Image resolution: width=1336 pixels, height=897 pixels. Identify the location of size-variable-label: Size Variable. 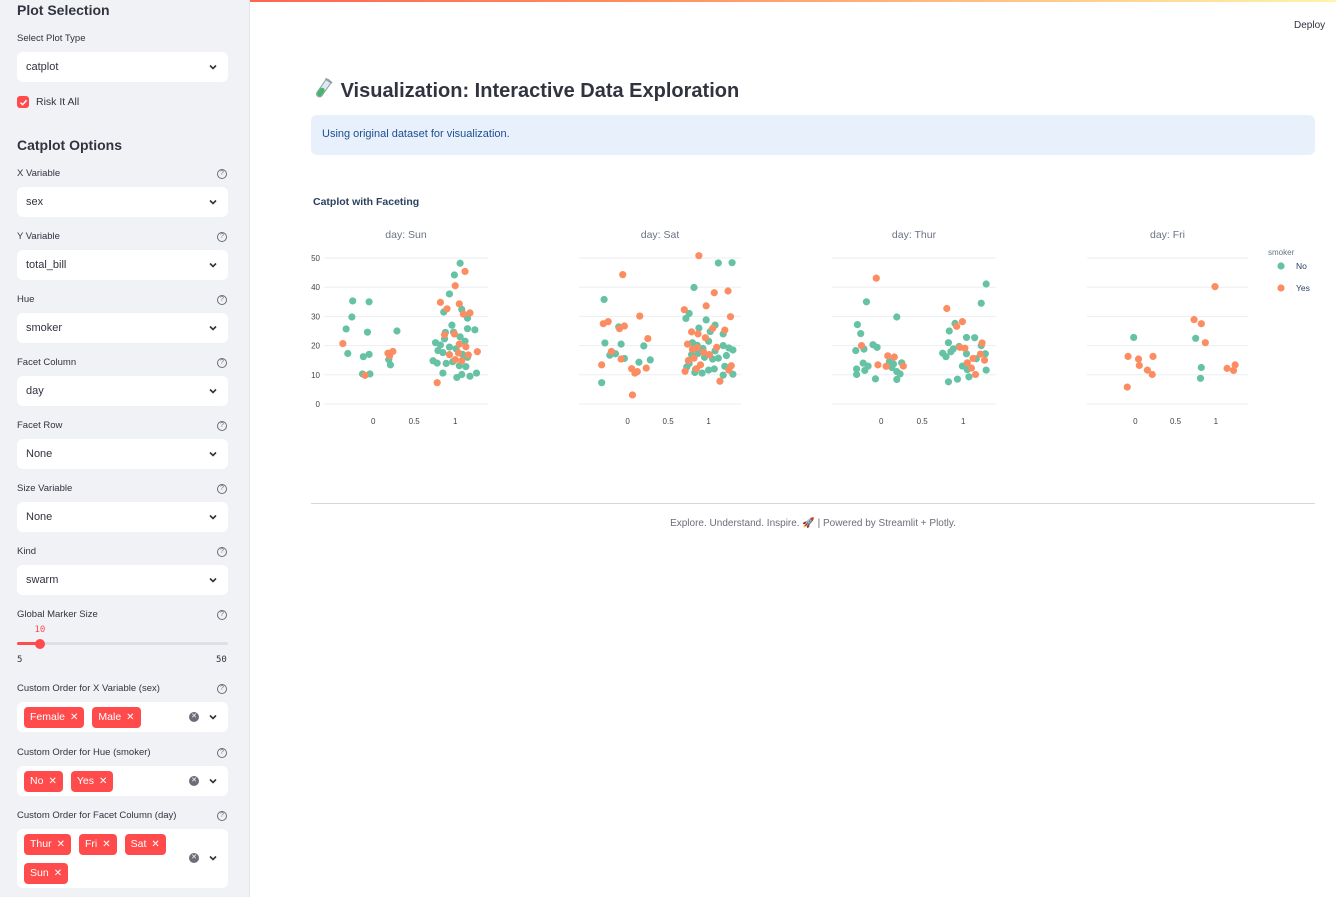
(45, 488).